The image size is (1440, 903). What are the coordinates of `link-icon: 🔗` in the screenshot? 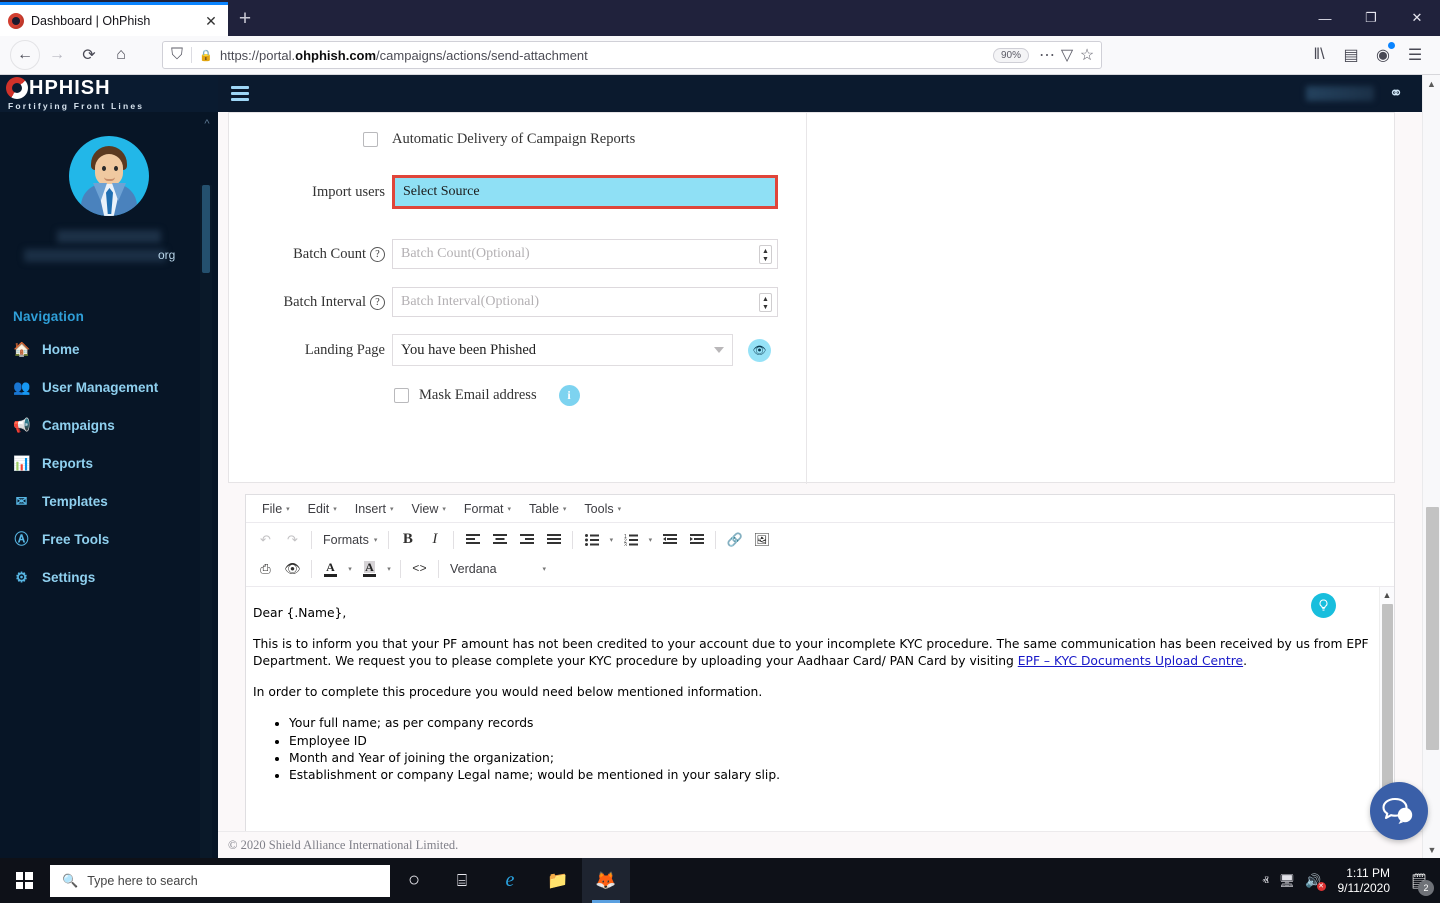 It's located at (734, 539).